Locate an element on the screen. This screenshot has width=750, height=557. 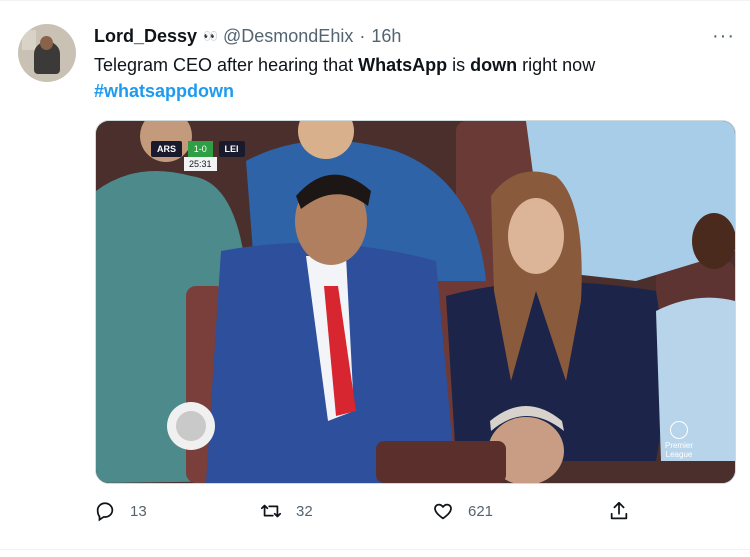
match-clock: 25:31 is located at coordinates (200, 164).